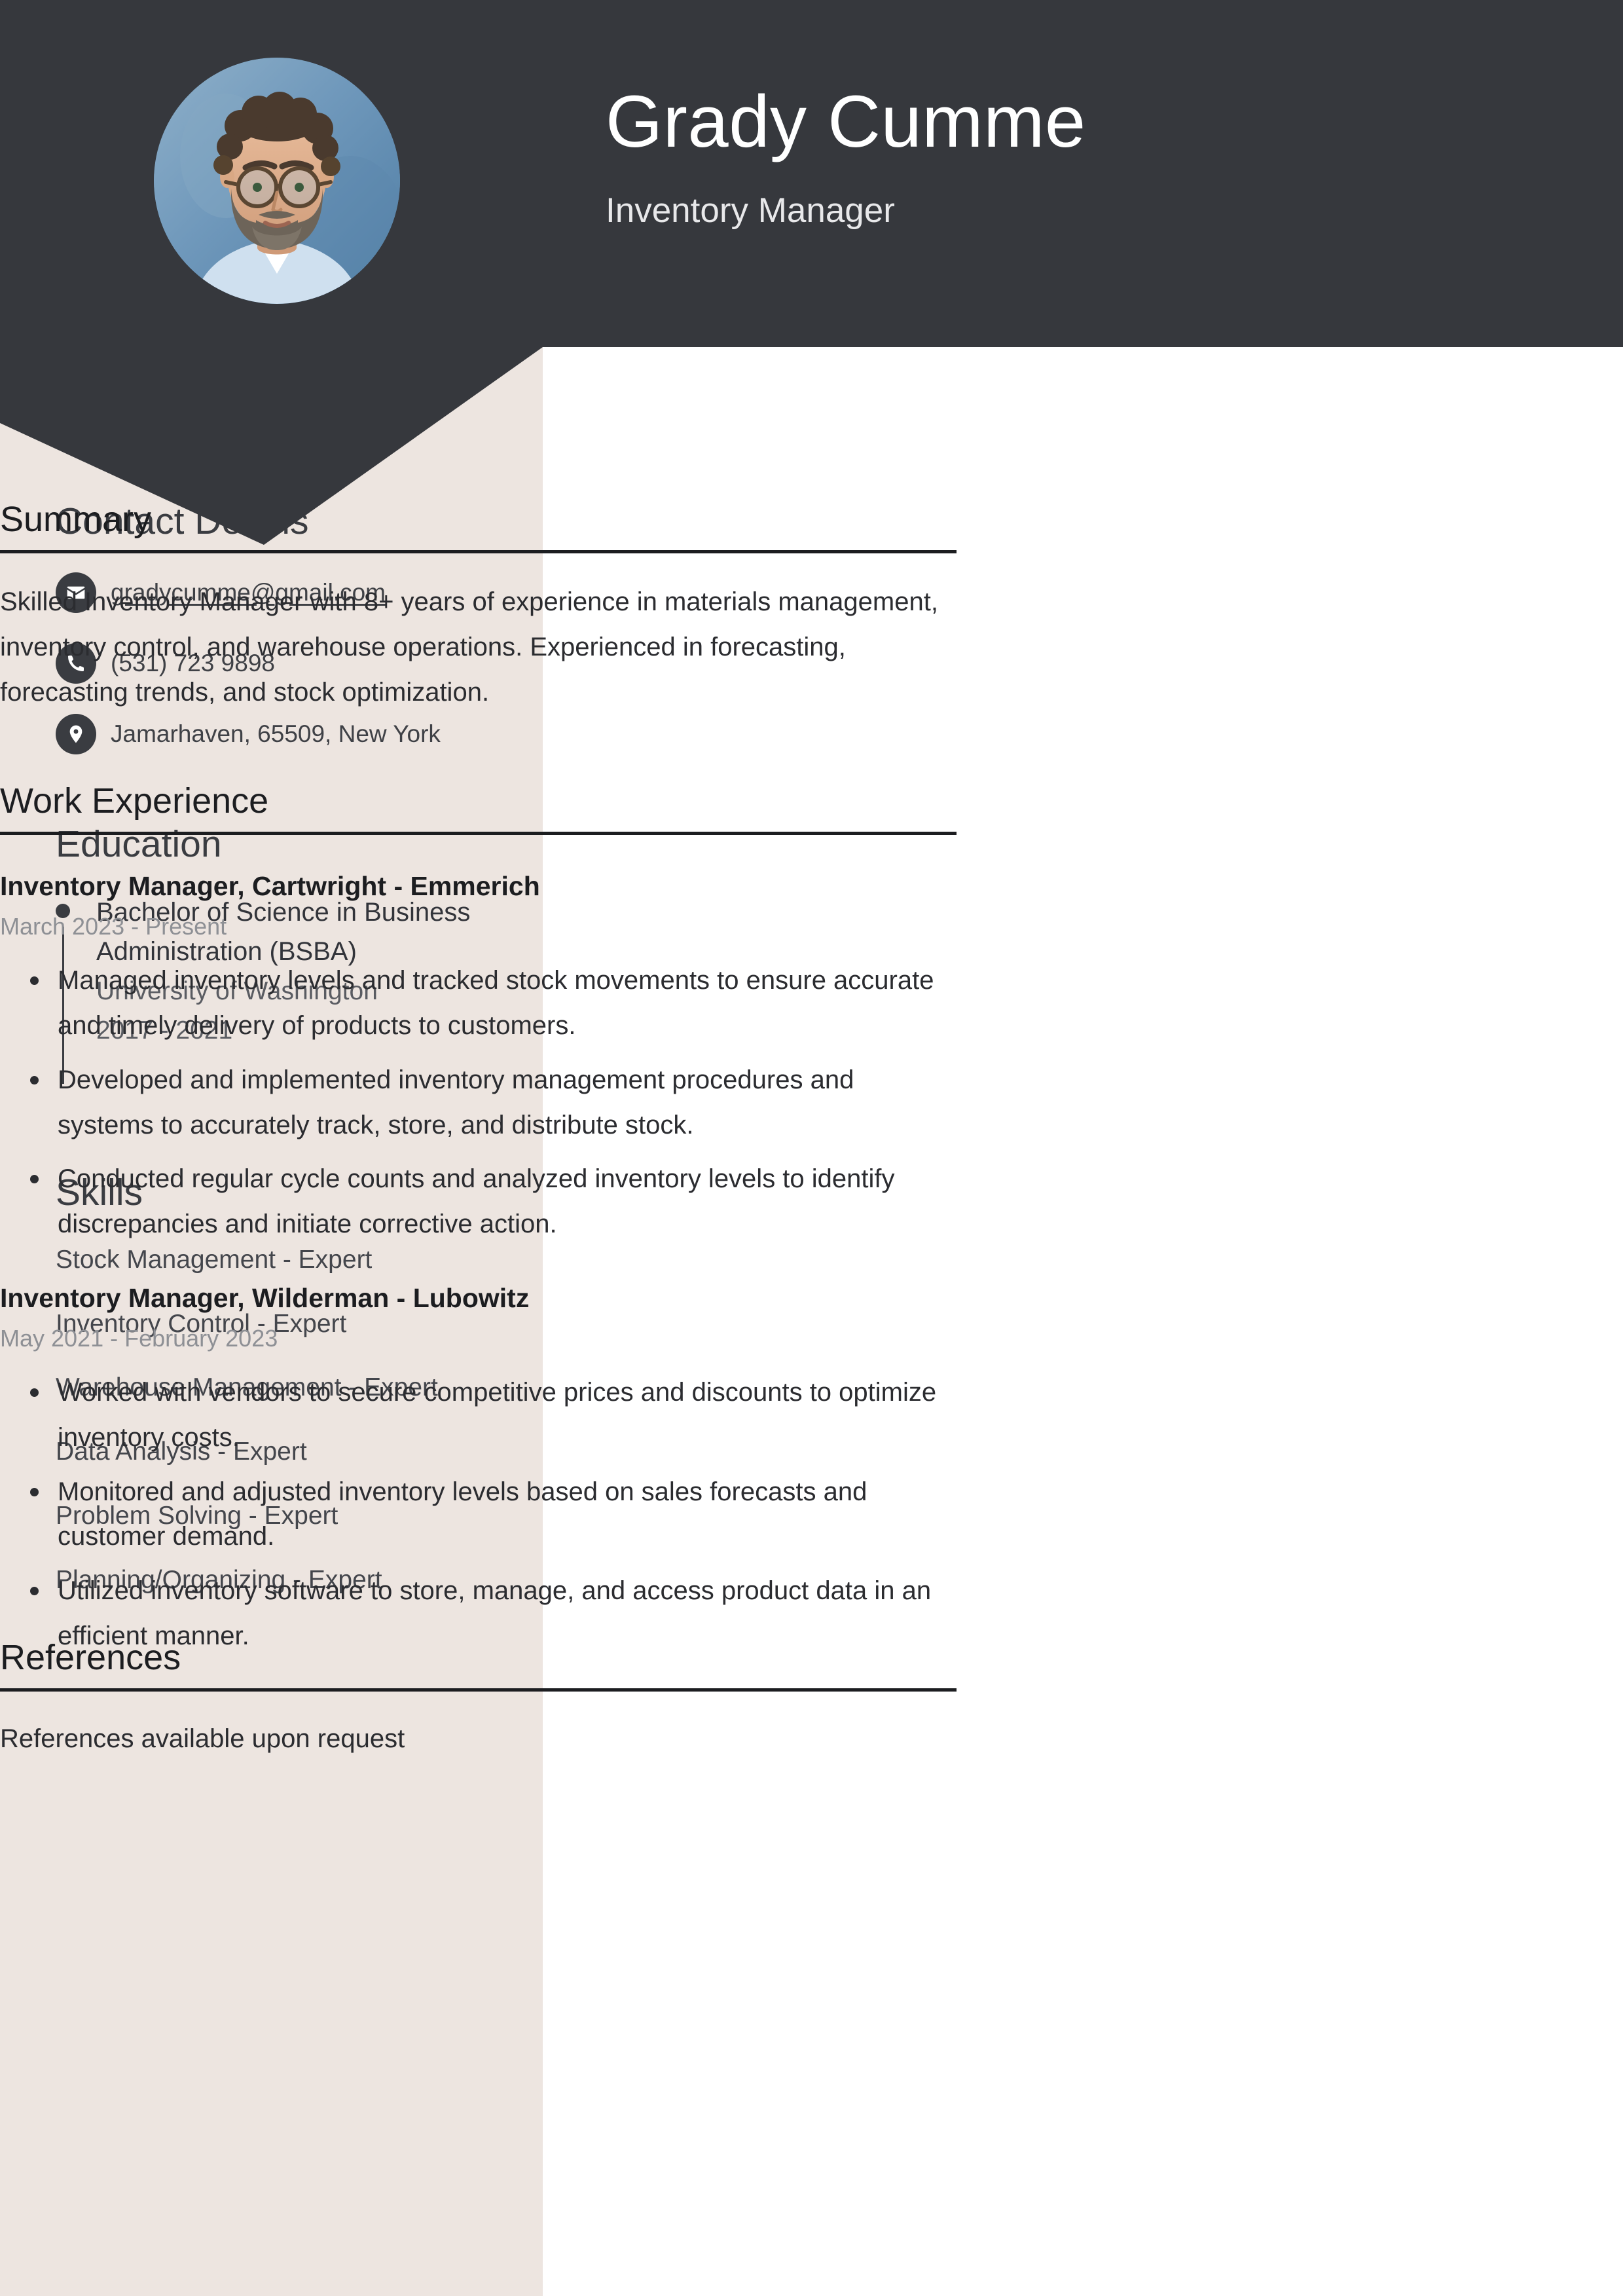 Image resolution: width=1623 pixels, height=2296 pixels. What do you see at coordinates (202, 1739) in the screenshot?
I see `references-text: References available upon request` at bounding box center [202, 1739].